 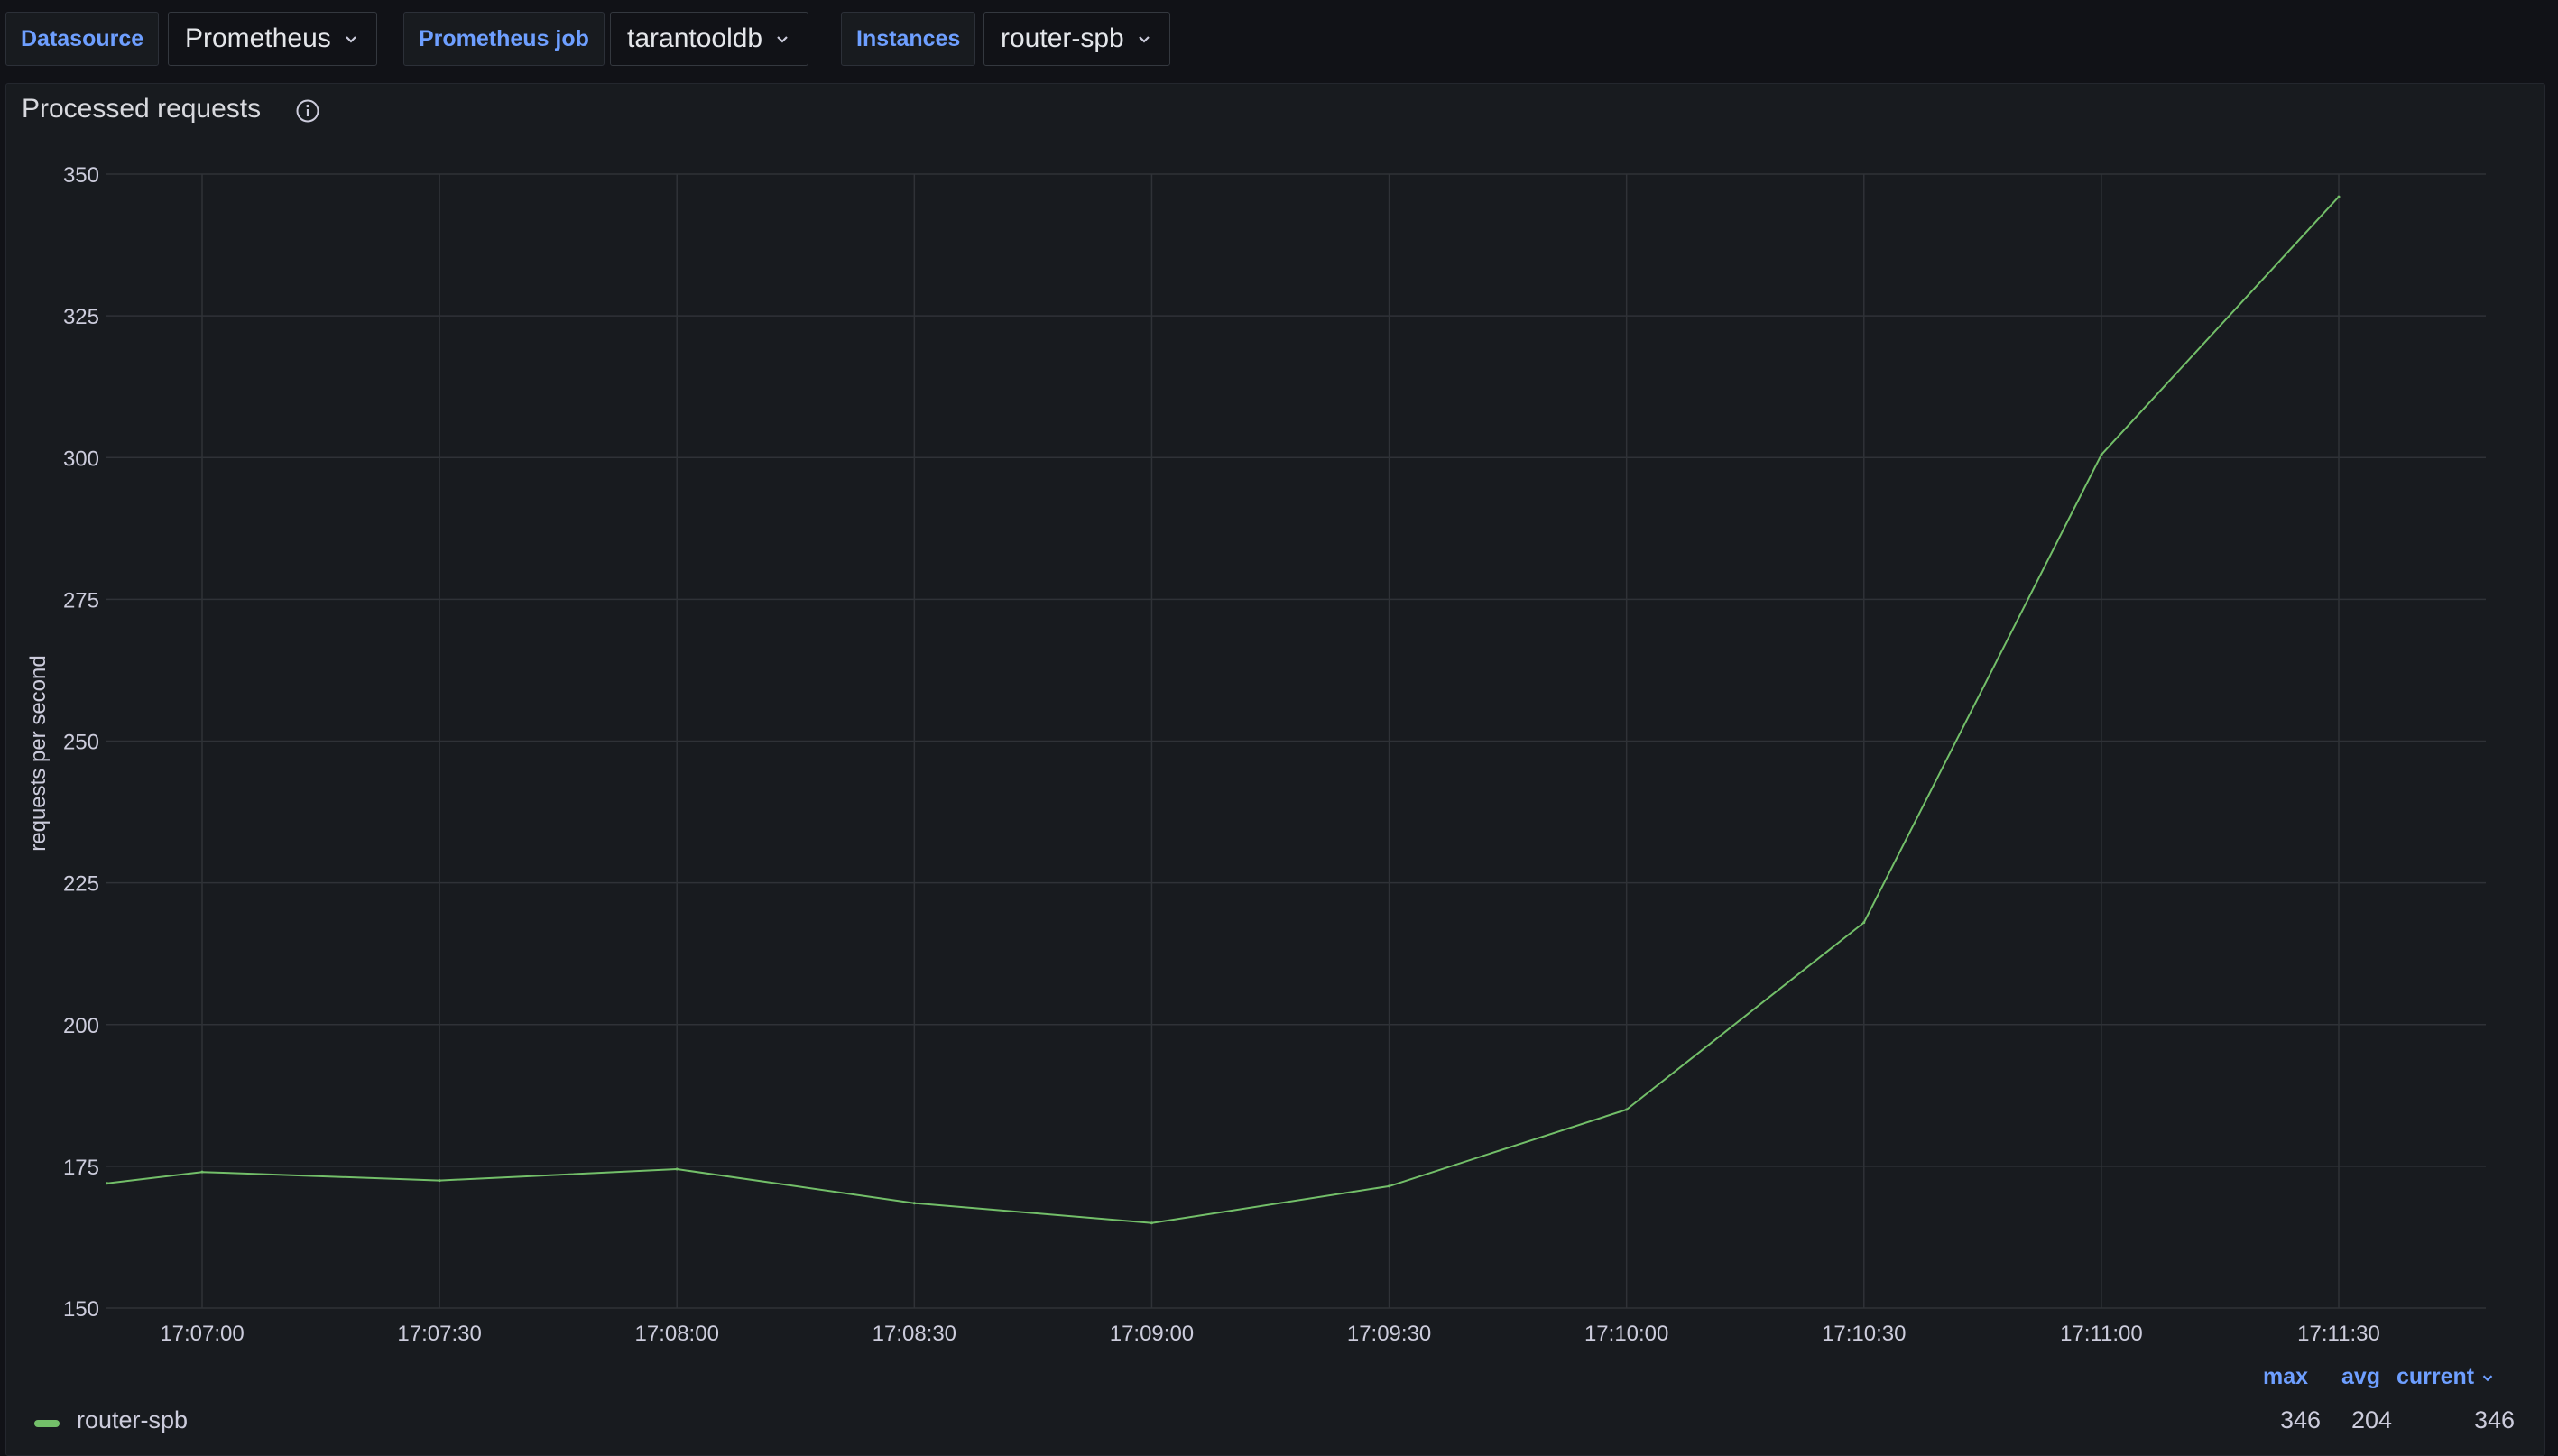 I want to click on x-tick-label: 17:10:00, so click(x=1626, y=1334).